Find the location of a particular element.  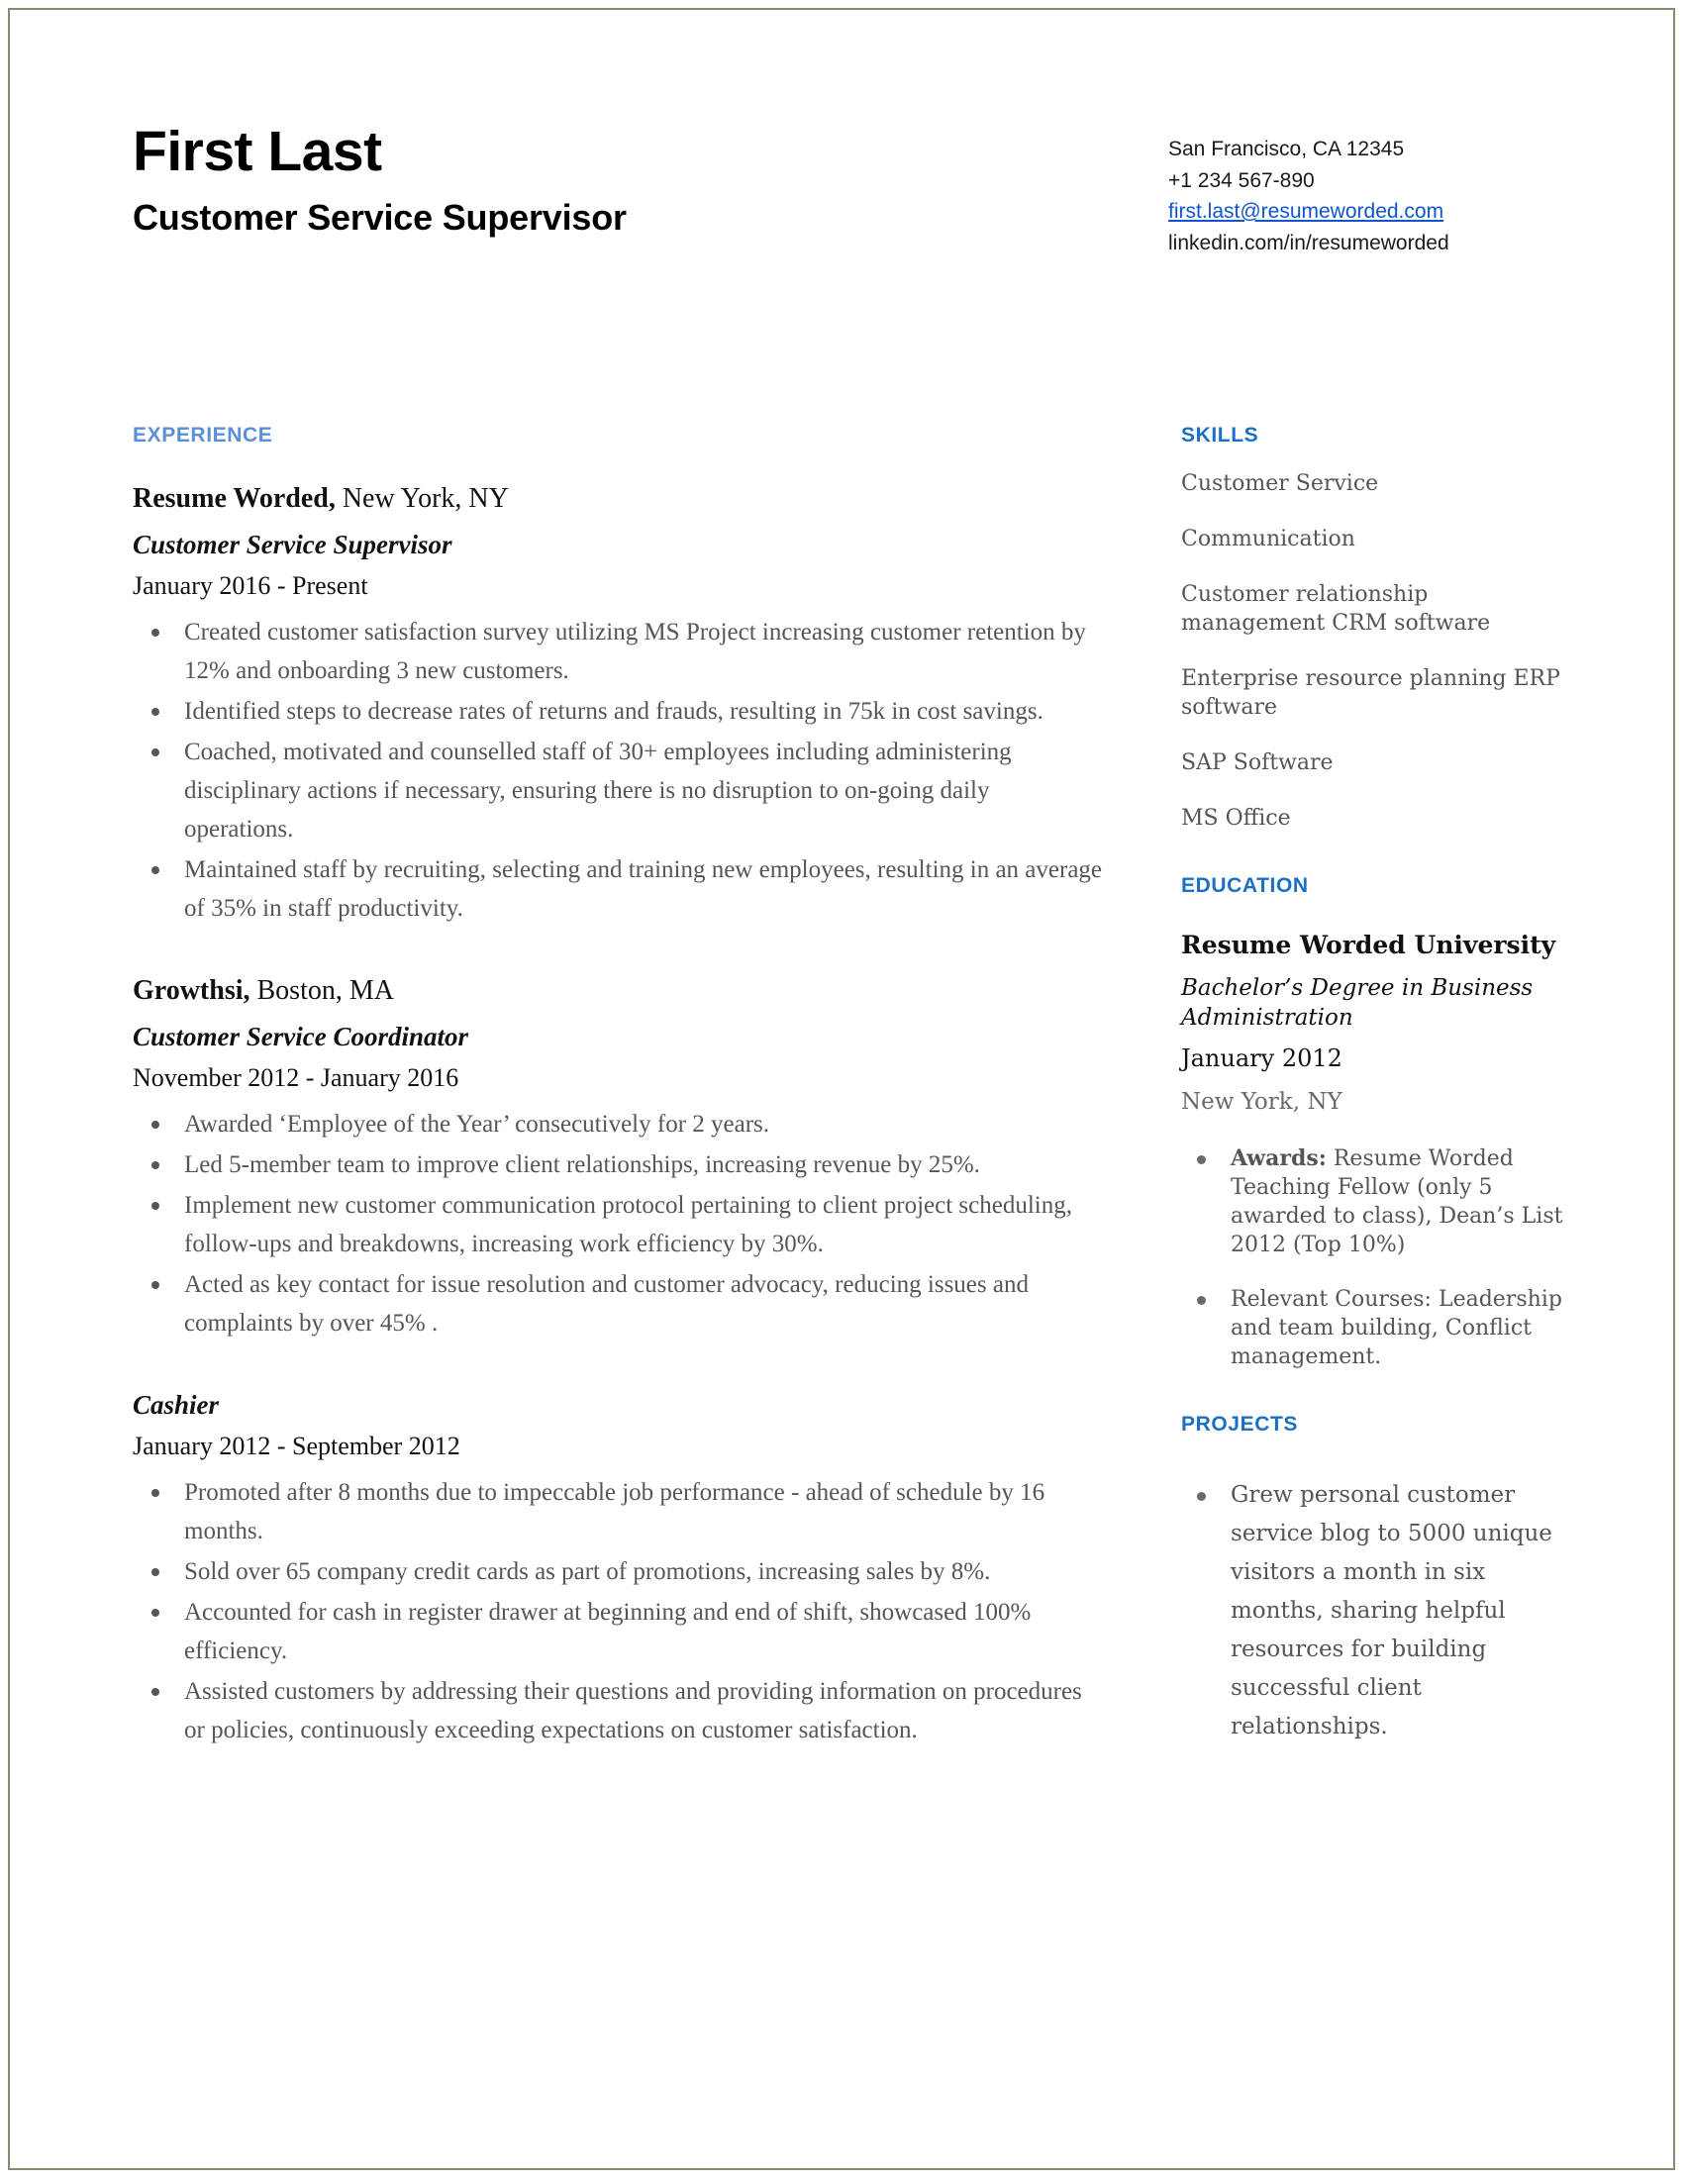

job-dates: January 2016 - Present is located at coordinates (250, 585).